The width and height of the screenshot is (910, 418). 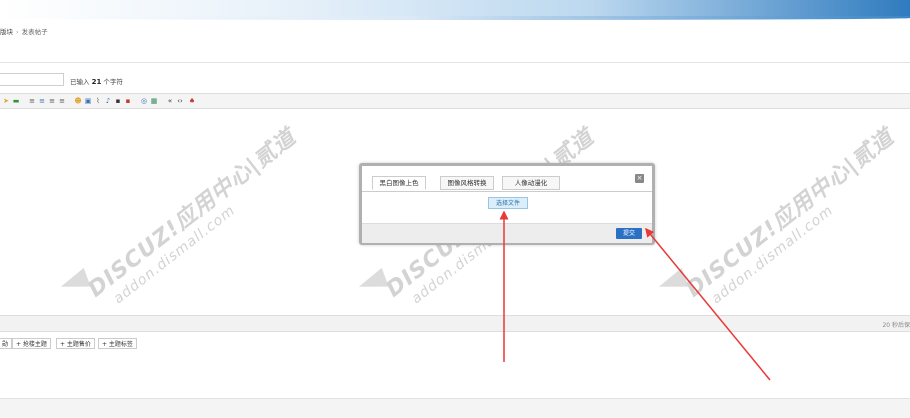 I want to click on option-thread-tags: + 主题标签, so click(x=117, y=343).